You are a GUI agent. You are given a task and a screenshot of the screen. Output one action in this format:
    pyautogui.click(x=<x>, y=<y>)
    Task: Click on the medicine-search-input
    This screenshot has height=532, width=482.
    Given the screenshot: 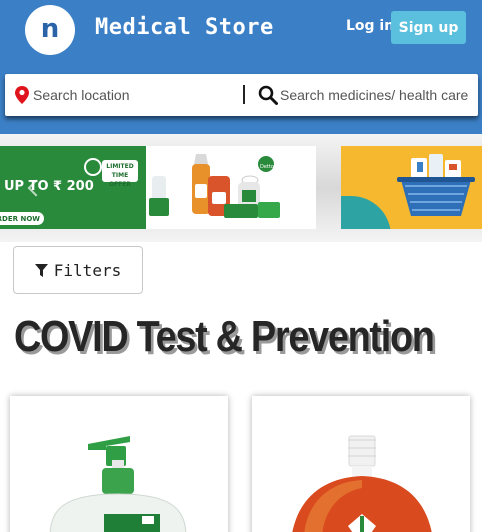 What is the action you would take?
    pyautogui.click(x=379, y=95)
    